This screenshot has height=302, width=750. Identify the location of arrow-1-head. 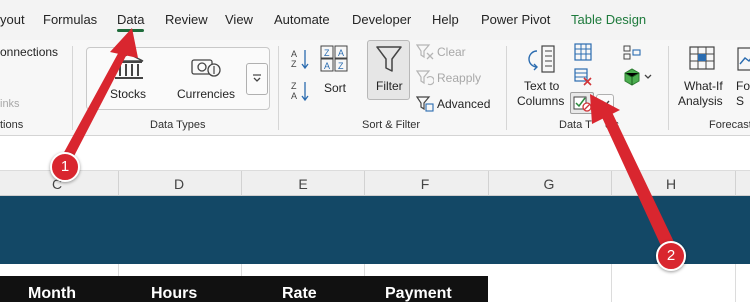
(124, 43).